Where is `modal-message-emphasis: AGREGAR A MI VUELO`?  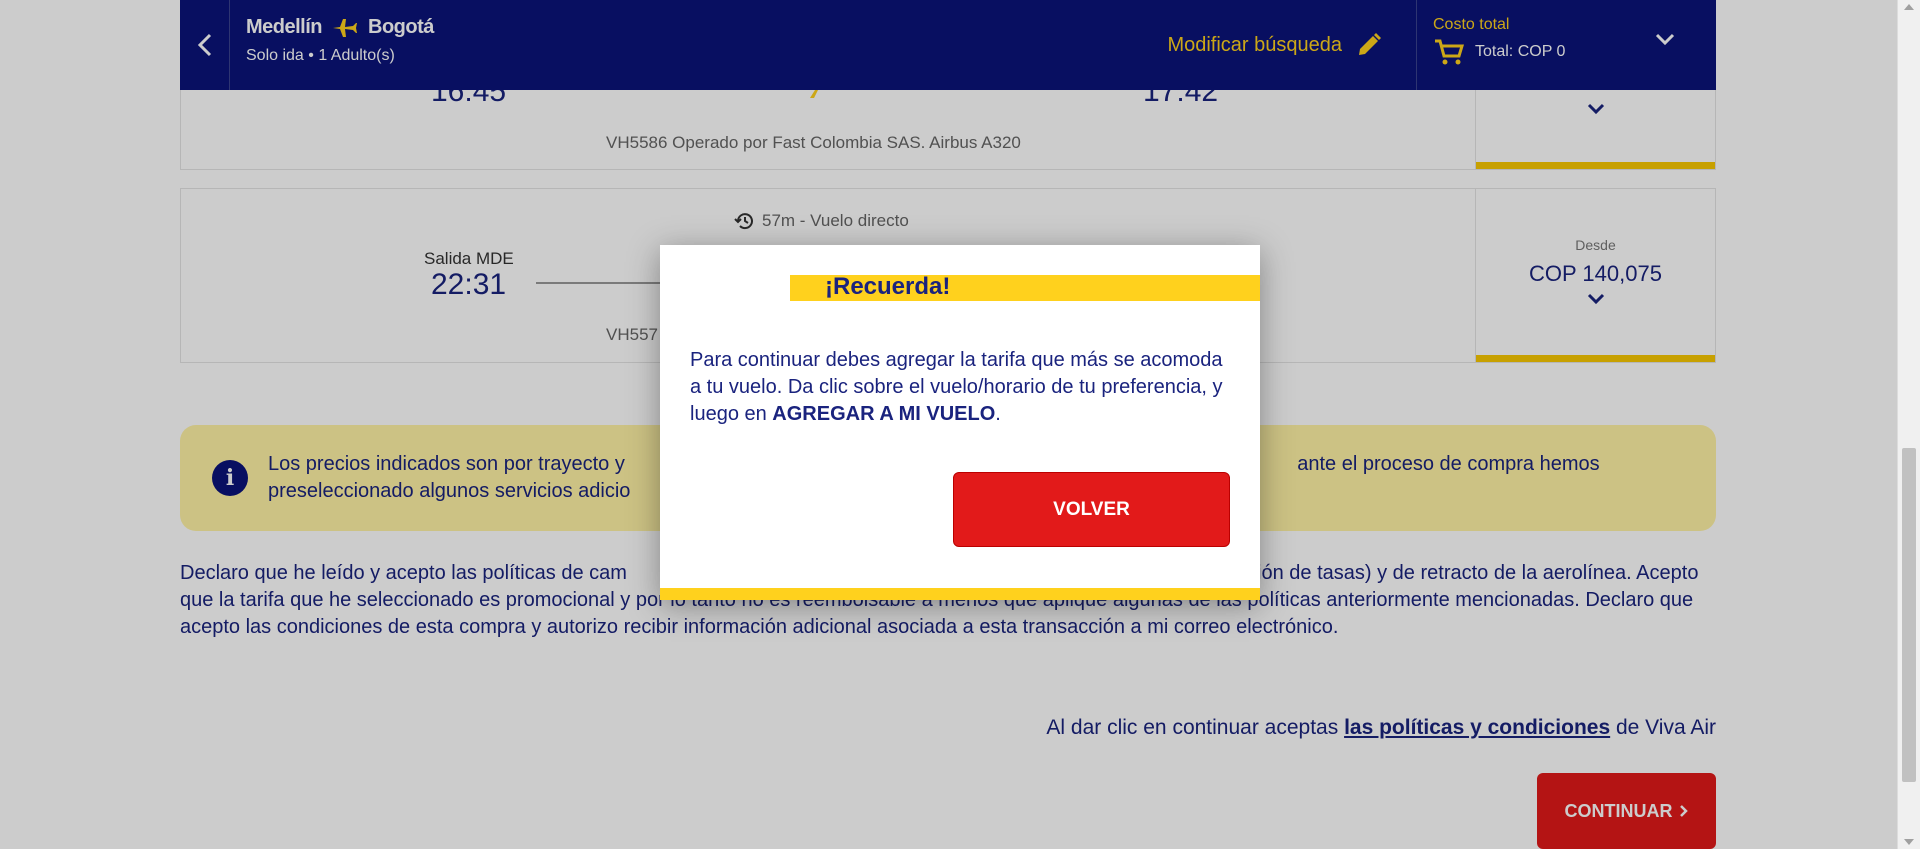
modal-message-emphasis: AGREGAR A MI VUELO is located at coordinates (884, 414).